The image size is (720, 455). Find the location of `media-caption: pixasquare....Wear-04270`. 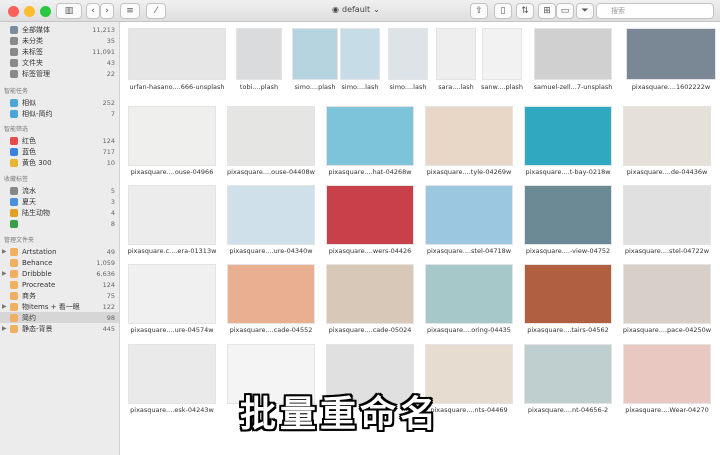

media-caption: pixasquare....Wear-04270 is located at coordinates (667, 410).